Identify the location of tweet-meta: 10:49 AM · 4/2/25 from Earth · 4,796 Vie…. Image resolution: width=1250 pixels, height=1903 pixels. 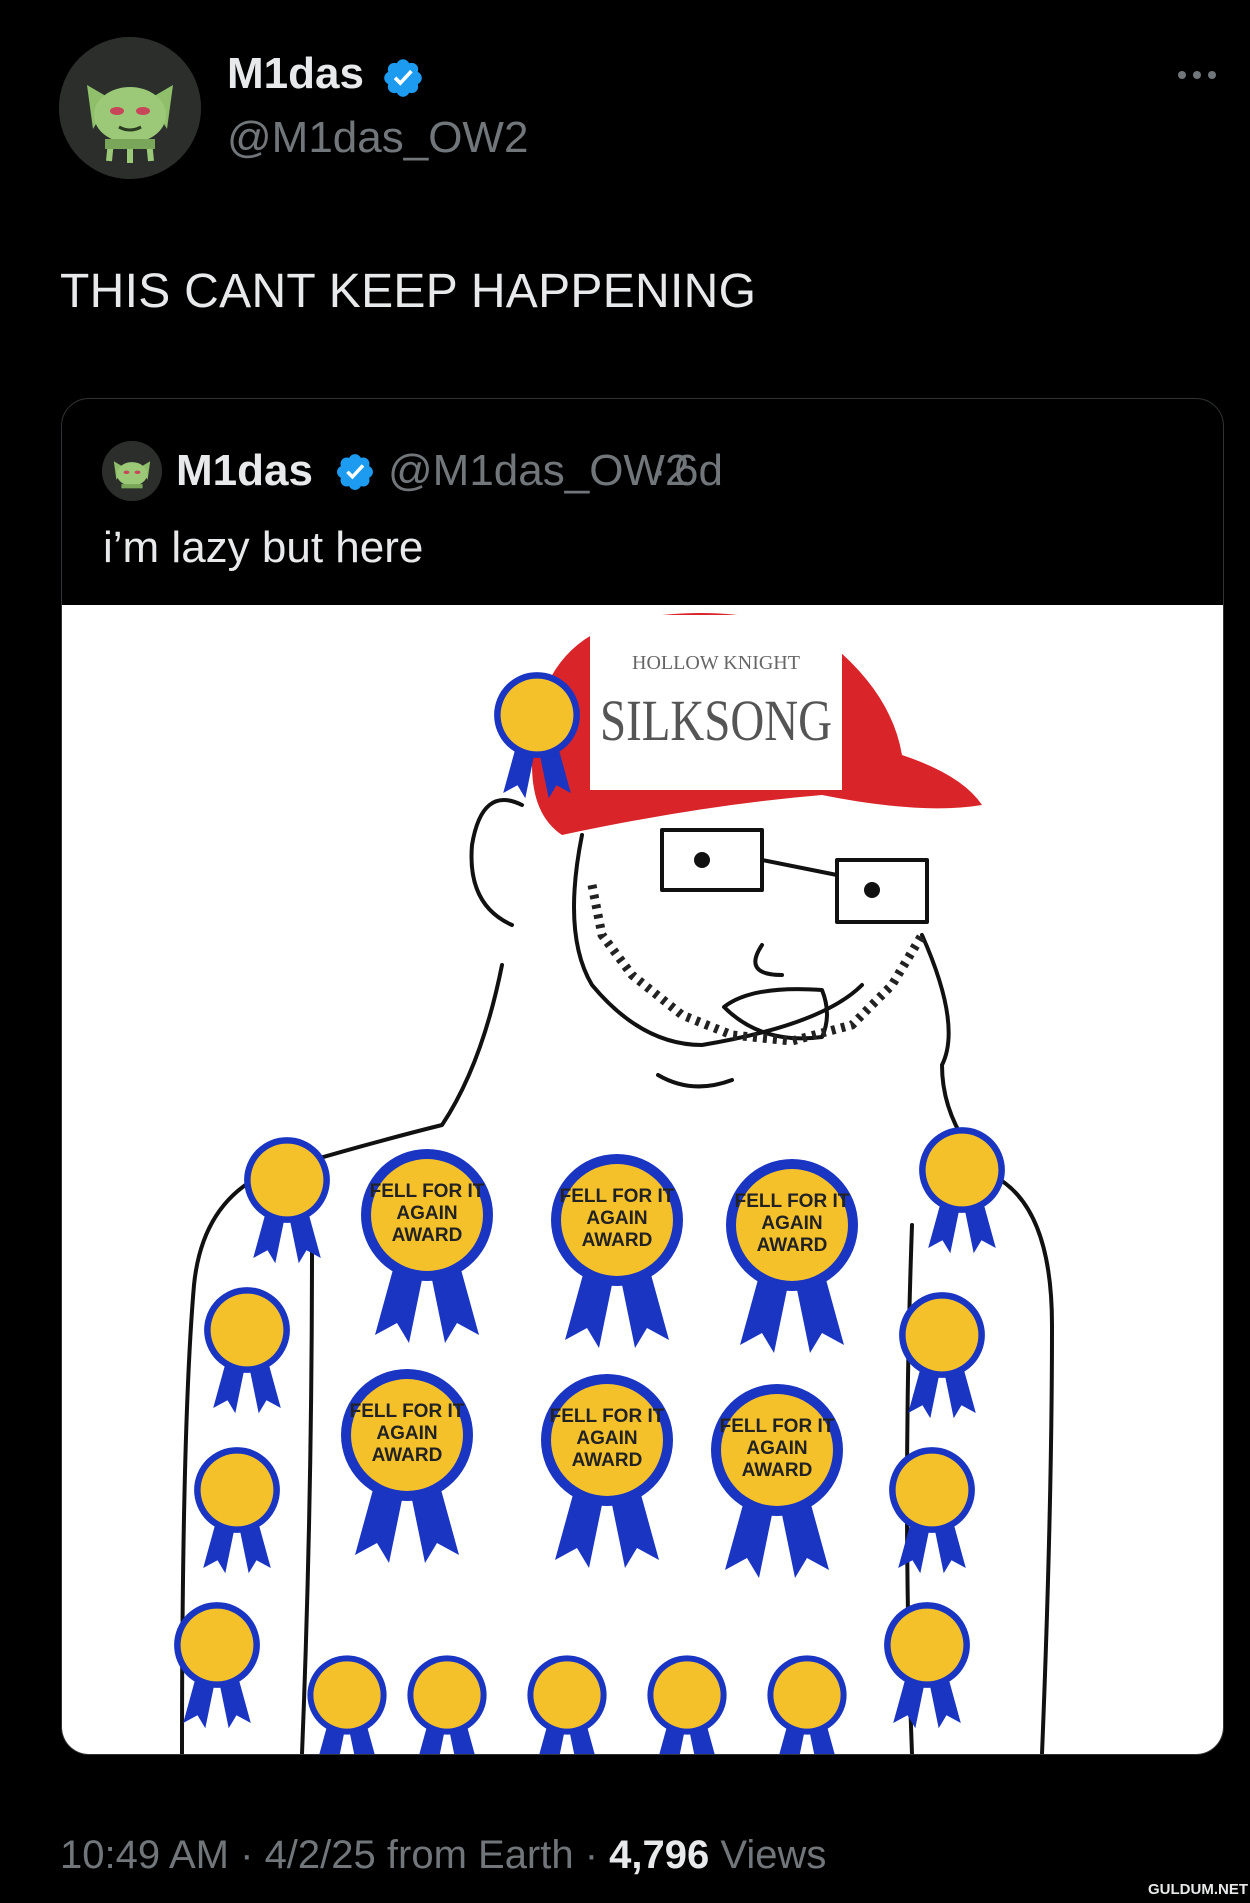
(443, 1855).